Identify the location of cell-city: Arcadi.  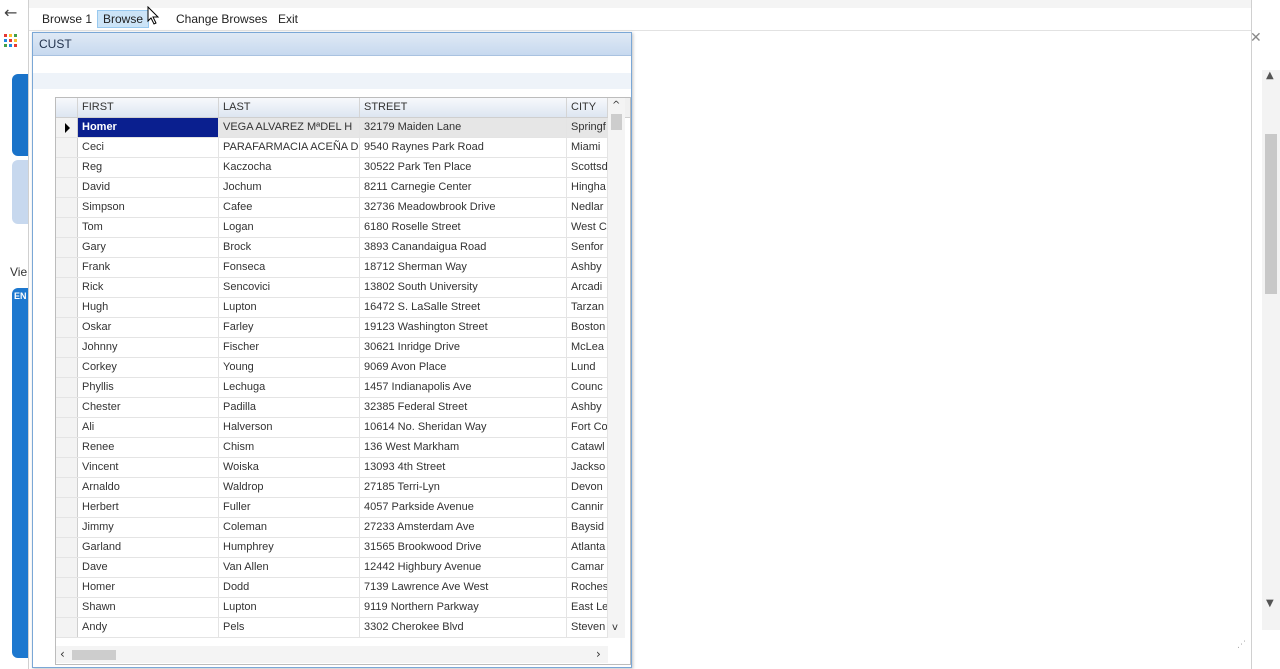
(587, 287).